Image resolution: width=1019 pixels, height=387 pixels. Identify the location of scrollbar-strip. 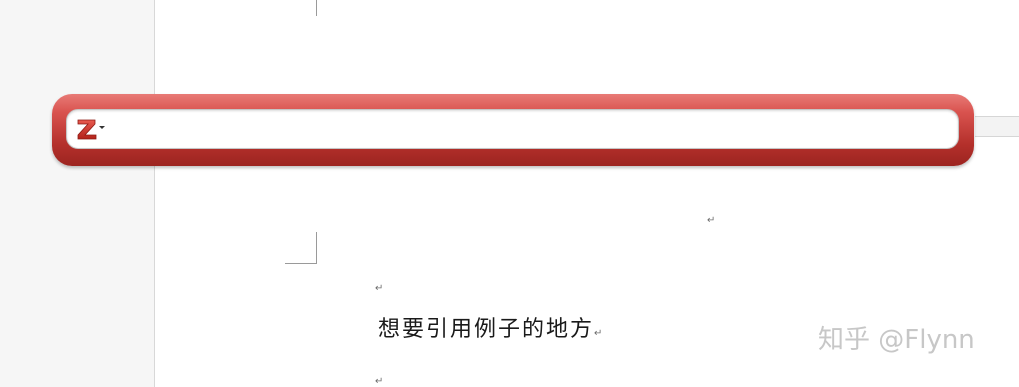
(997, 126).